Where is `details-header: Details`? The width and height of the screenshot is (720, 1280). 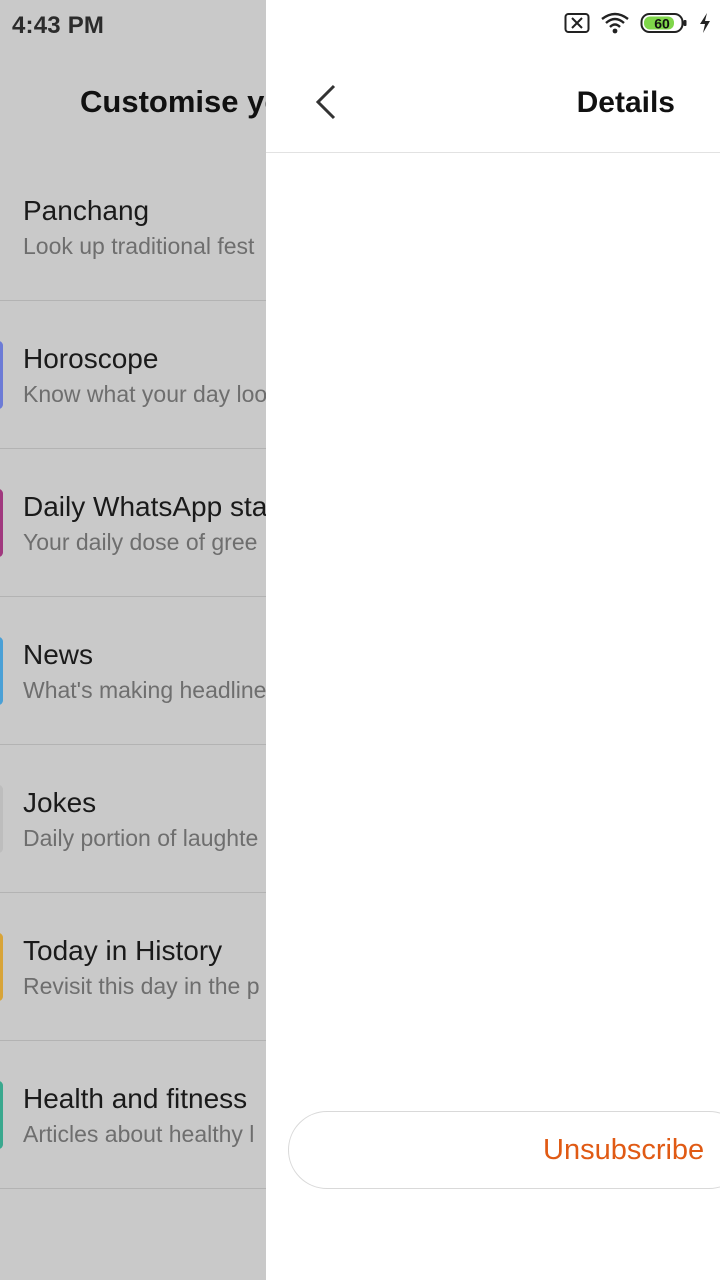 details-header: Details is located at coordinates (493, 101).